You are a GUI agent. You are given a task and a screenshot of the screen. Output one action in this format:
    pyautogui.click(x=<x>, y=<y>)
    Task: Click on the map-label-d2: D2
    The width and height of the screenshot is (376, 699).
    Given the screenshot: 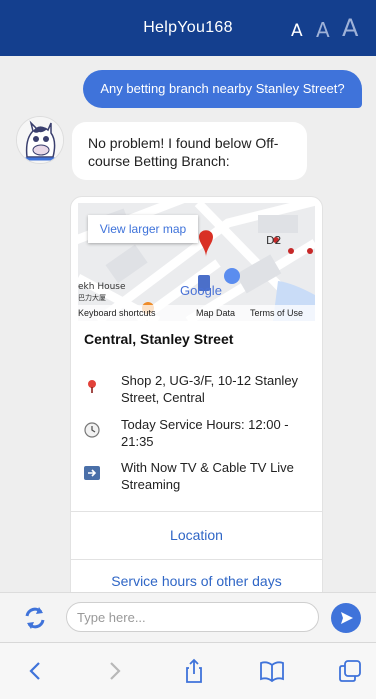 What is the action you would take?
    pyautogui.click(x=273, y=240)
    